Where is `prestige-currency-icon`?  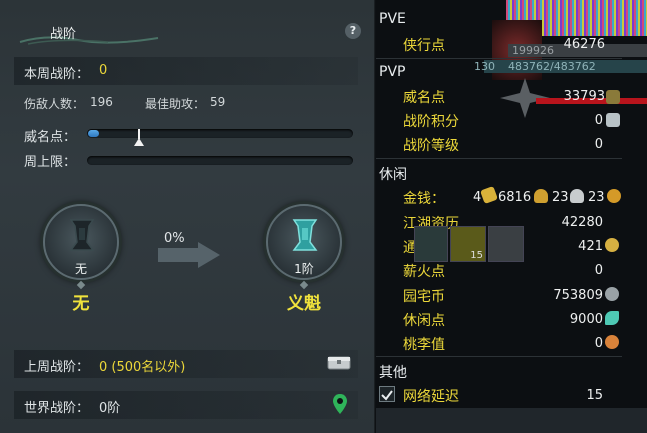
prestige-currency-icon is located at coordinates (613, 97).